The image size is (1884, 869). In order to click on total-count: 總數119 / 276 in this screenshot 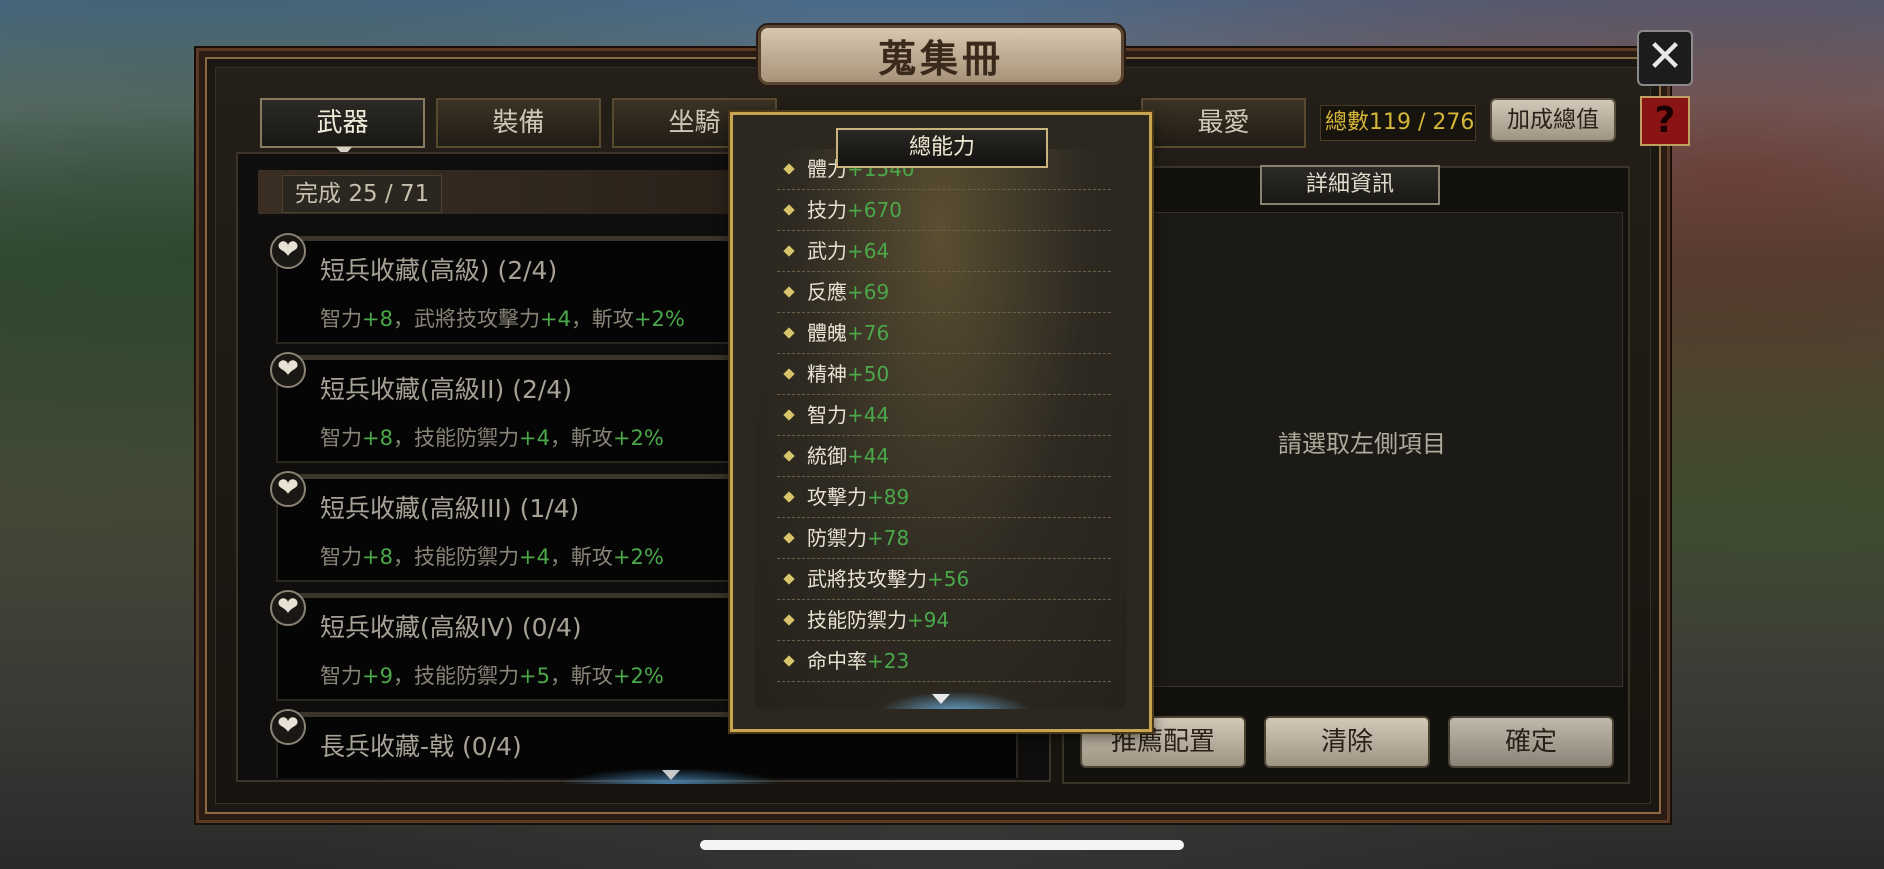, I will do `click(1398, 123)`.